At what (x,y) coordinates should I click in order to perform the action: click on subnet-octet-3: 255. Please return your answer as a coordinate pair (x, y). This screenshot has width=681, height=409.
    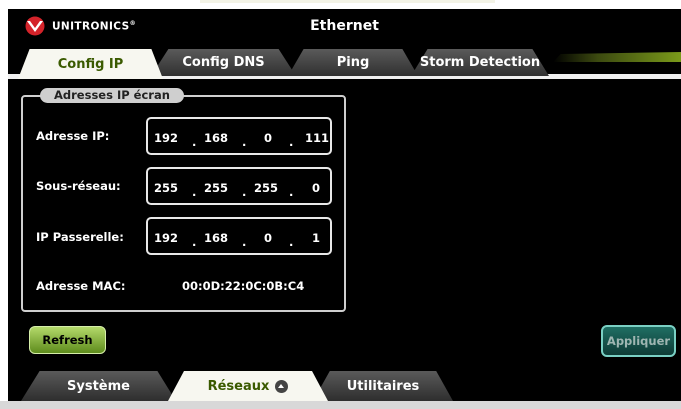
    Looking at the image, I should click on (266, 188).